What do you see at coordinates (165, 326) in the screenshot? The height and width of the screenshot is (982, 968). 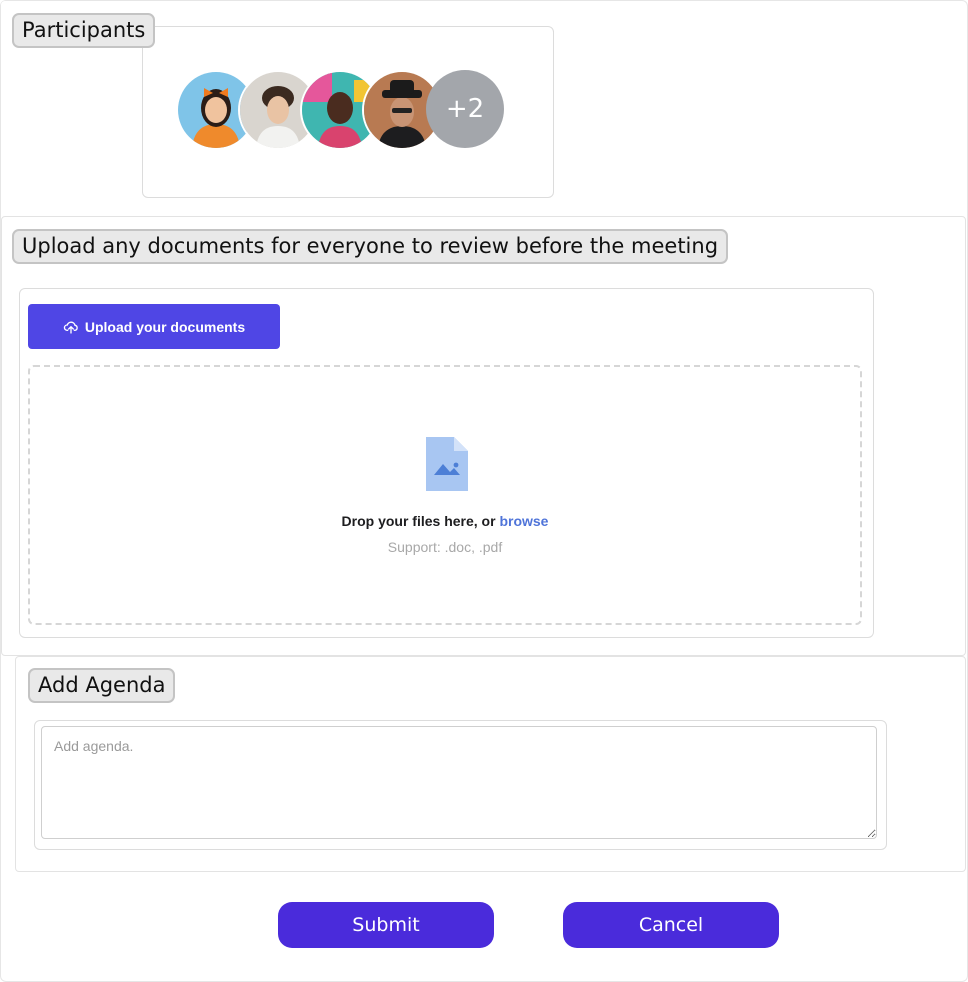 I see `upload-button-label: Upload your documents` at bounding box center [165, 326].